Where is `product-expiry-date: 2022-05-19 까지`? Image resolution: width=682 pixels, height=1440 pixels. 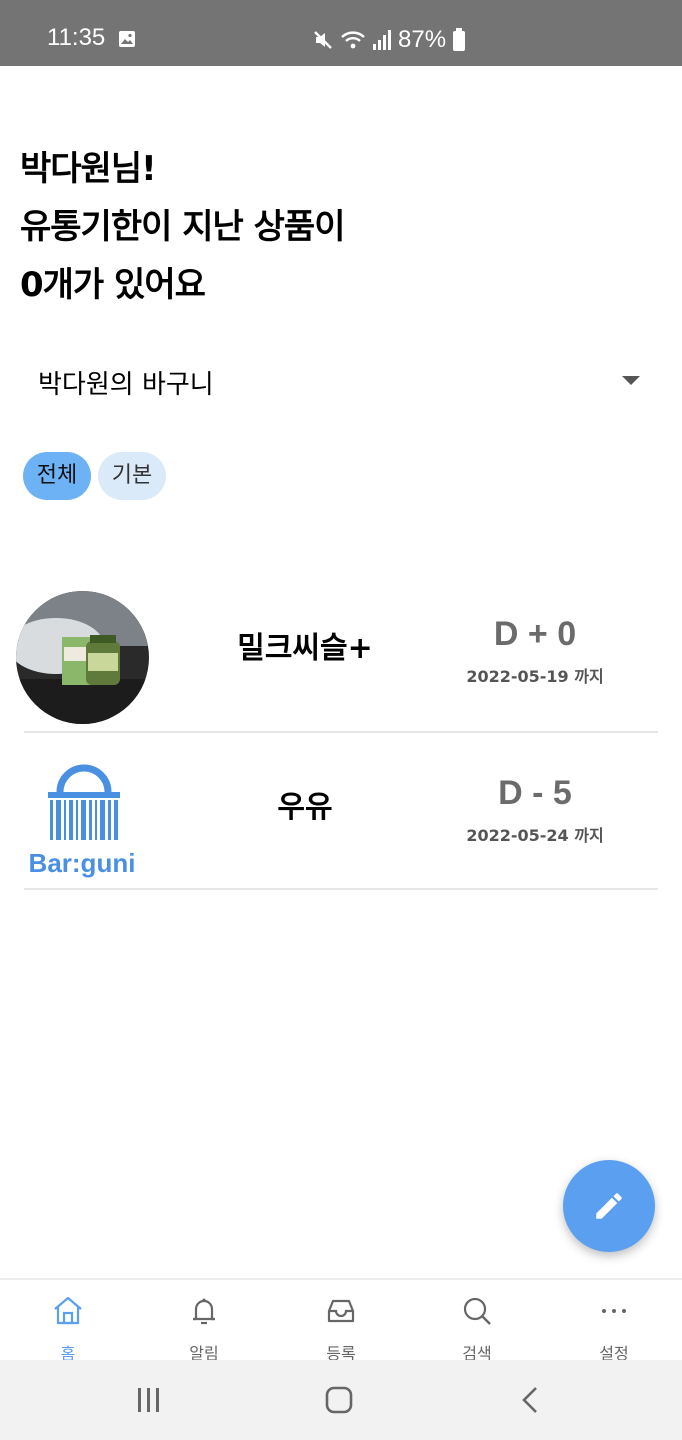 product-expiry-date: 2022-05-19 까지 is located at coordinates (535, 676).